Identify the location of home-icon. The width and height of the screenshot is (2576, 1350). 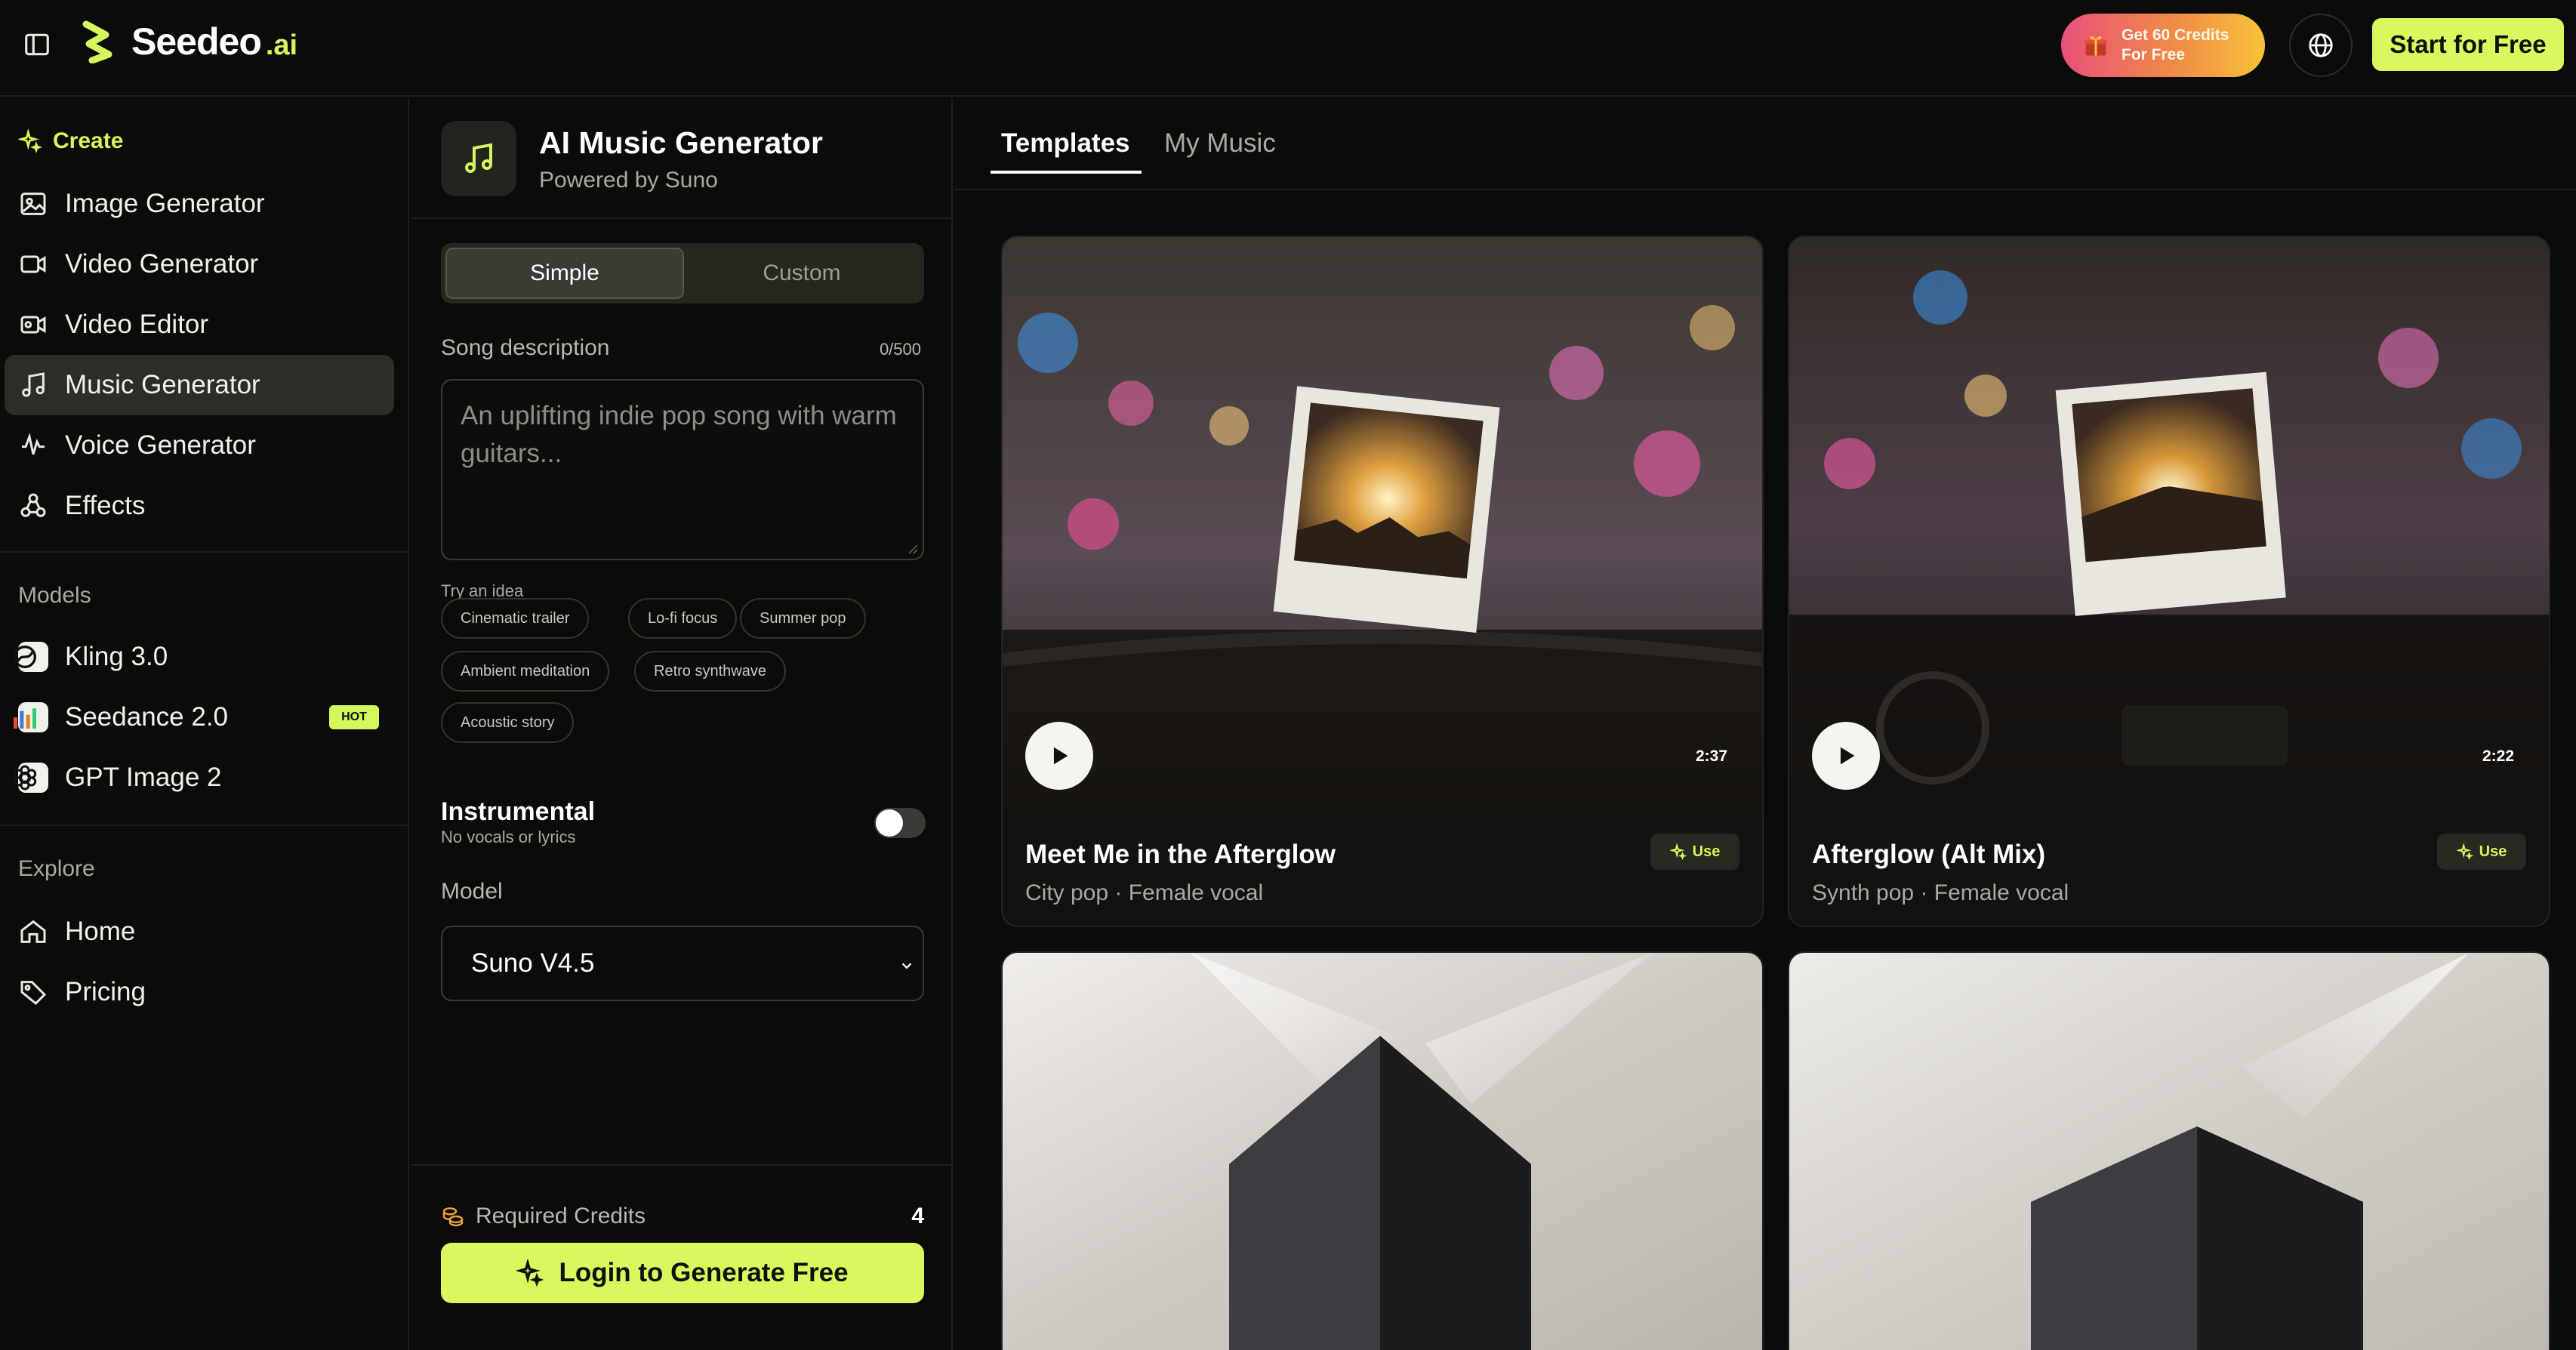
(33, 931).